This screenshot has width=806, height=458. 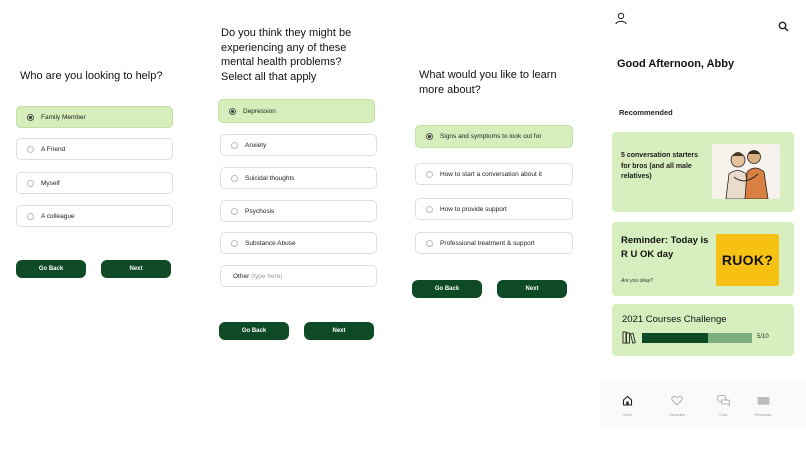 What do you see at coordinates (58, 216) in the screenshot?
I see `option-label: A colleague` at bounding box center [58, 216].